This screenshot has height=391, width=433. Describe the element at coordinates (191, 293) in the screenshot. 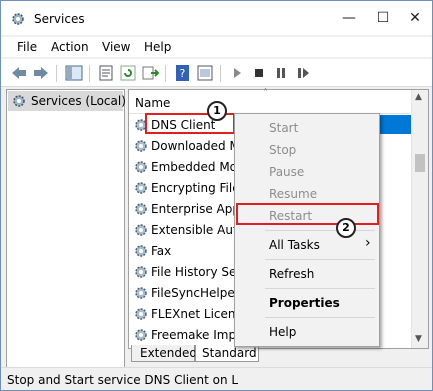

I see `service-row: FileSyncHelper` at that location.